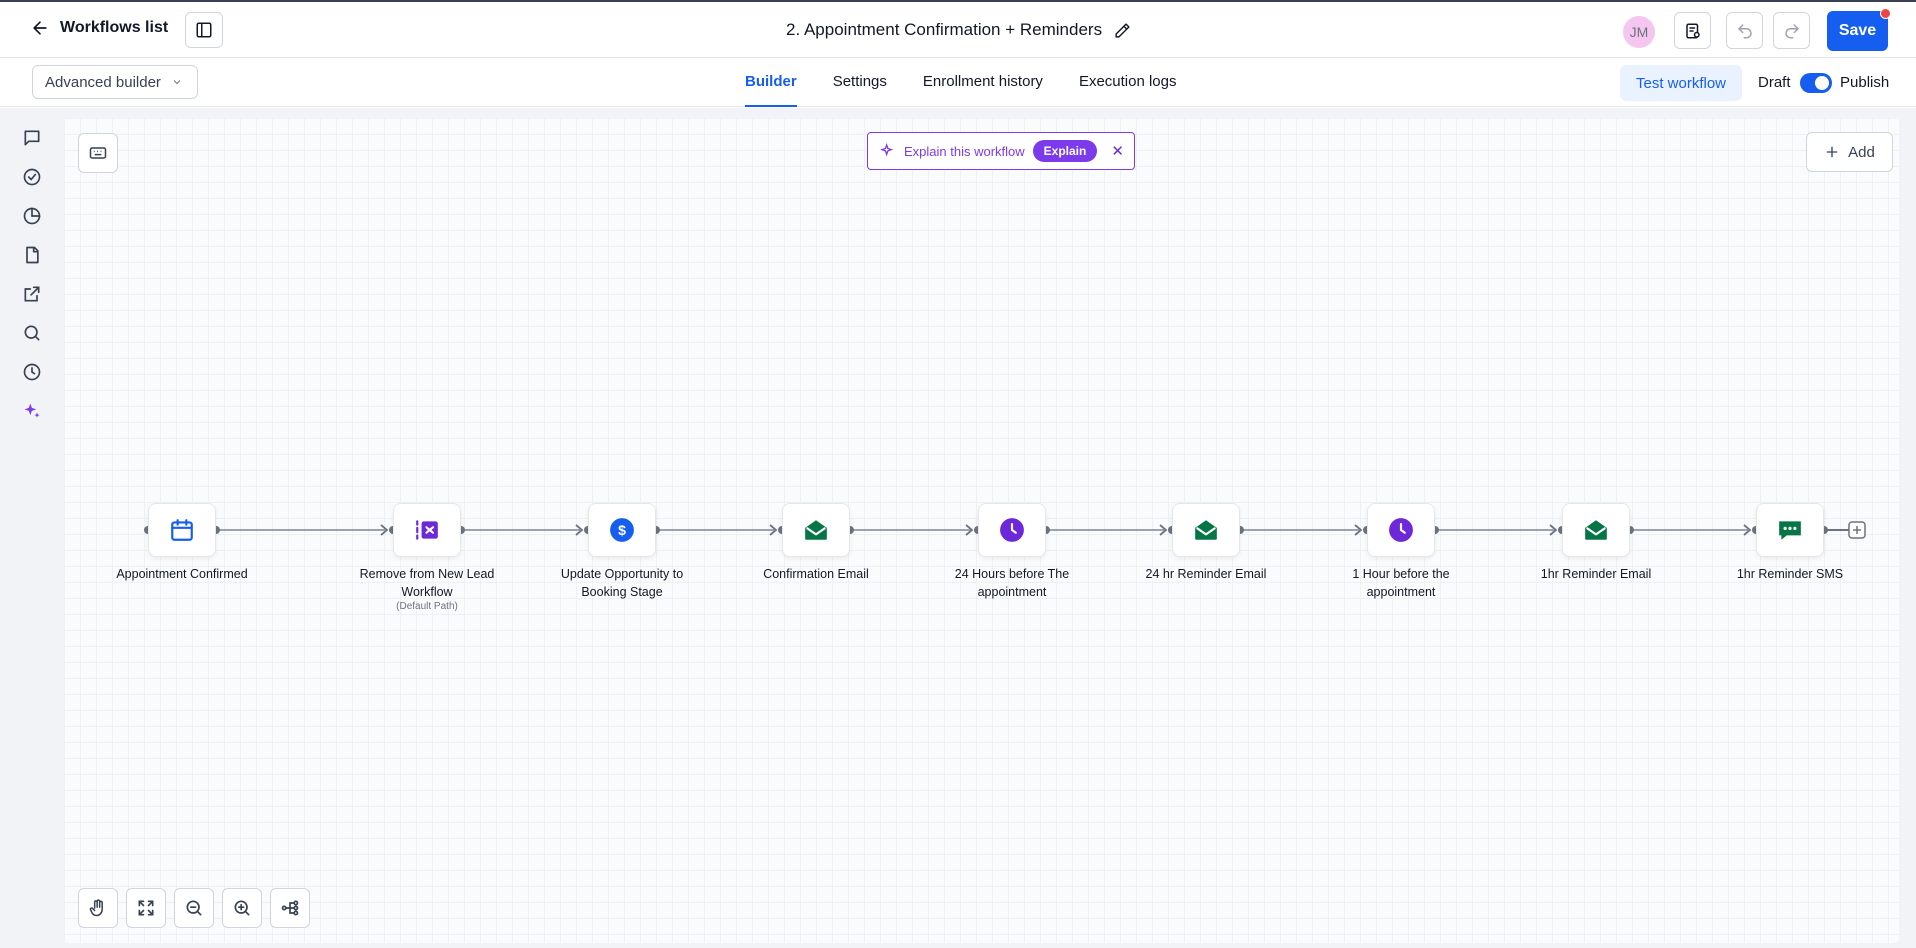  I want to click on history-icon, so click(32, 372).